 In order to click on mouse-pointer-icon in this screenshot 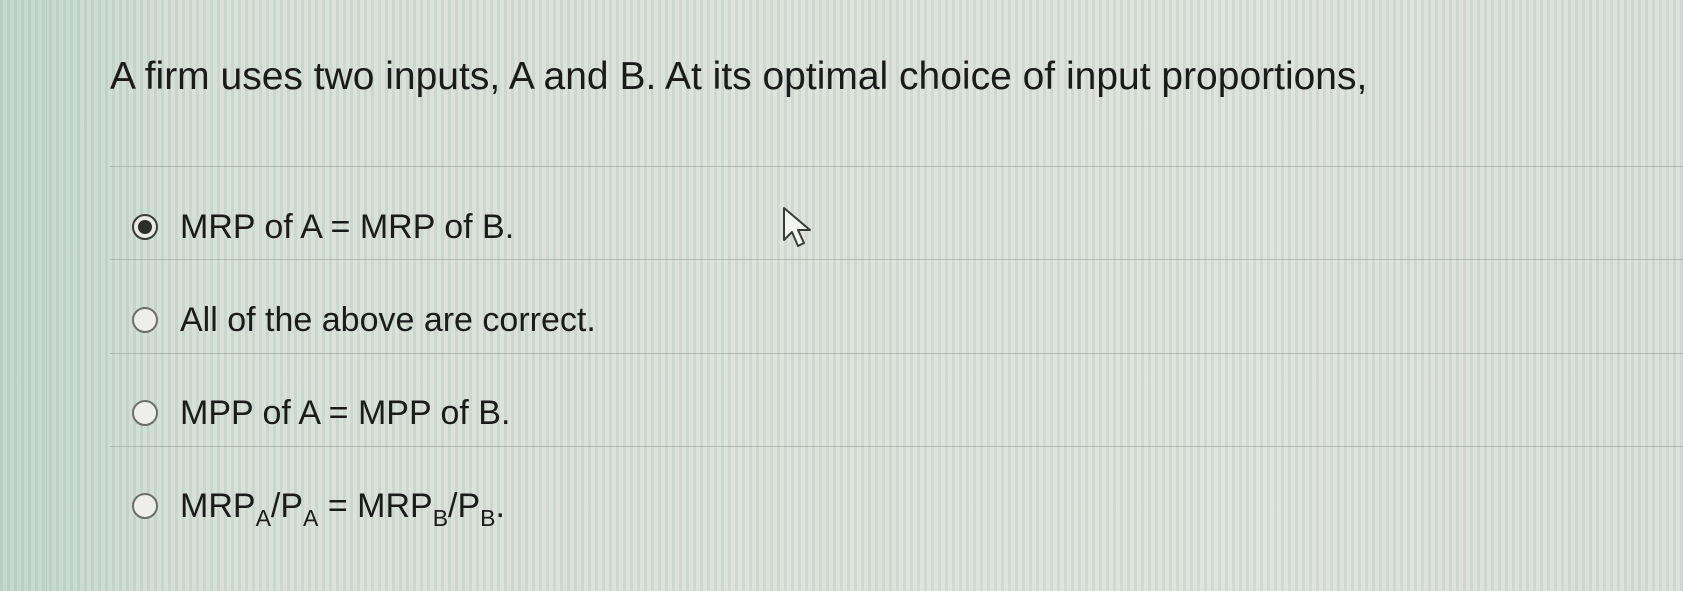, I will do `click(797, 227)`.